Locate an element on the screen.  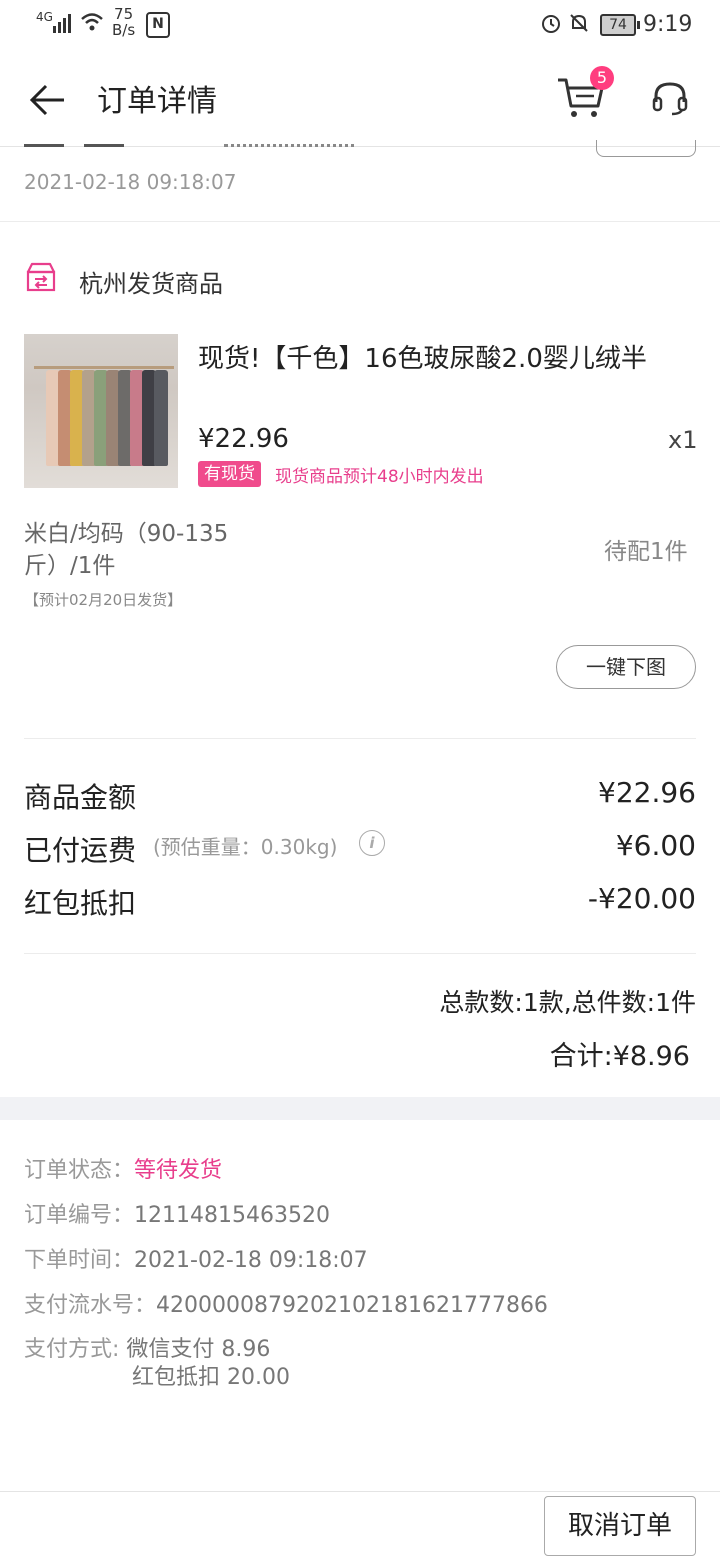
headset-icon is located at coordinates (670, 98).